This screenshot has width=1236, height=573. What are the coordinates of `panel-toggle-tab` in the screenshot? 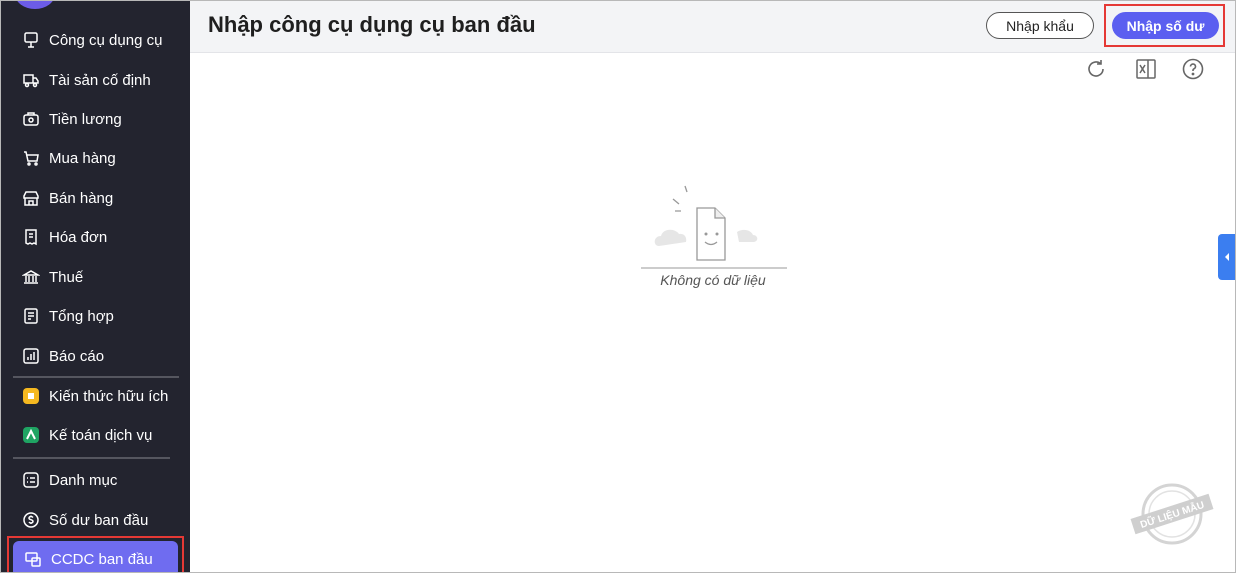 It's located at (1226, 257).